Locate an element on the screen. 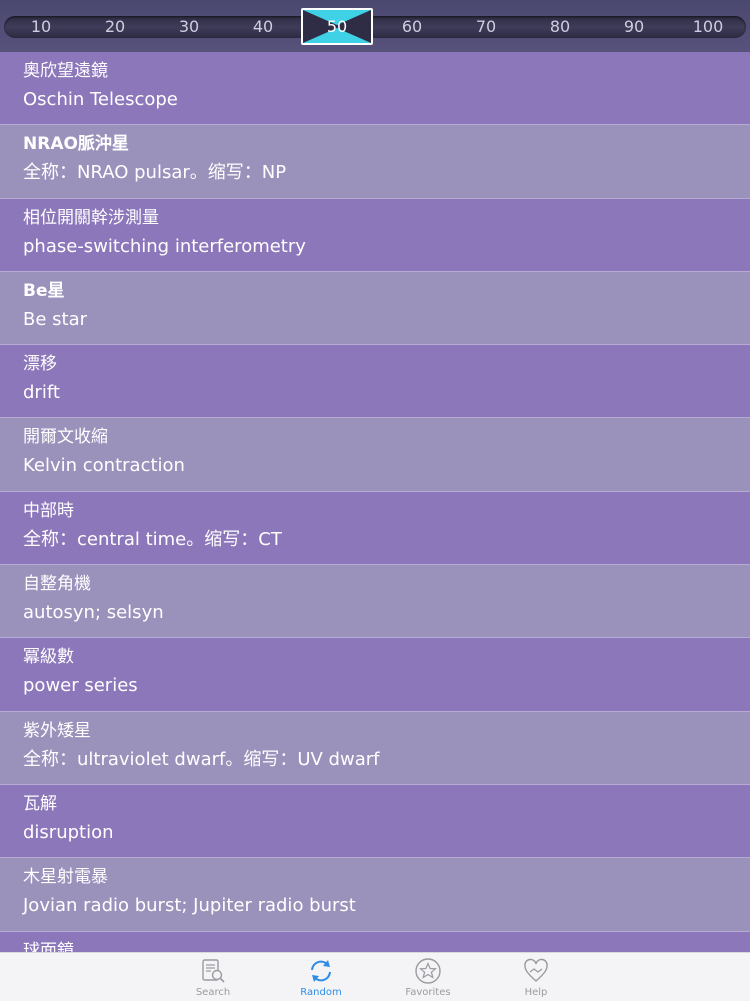 This screenshot has width=750, height=1001. tab-search: Search is located at coordinates (213, 977).